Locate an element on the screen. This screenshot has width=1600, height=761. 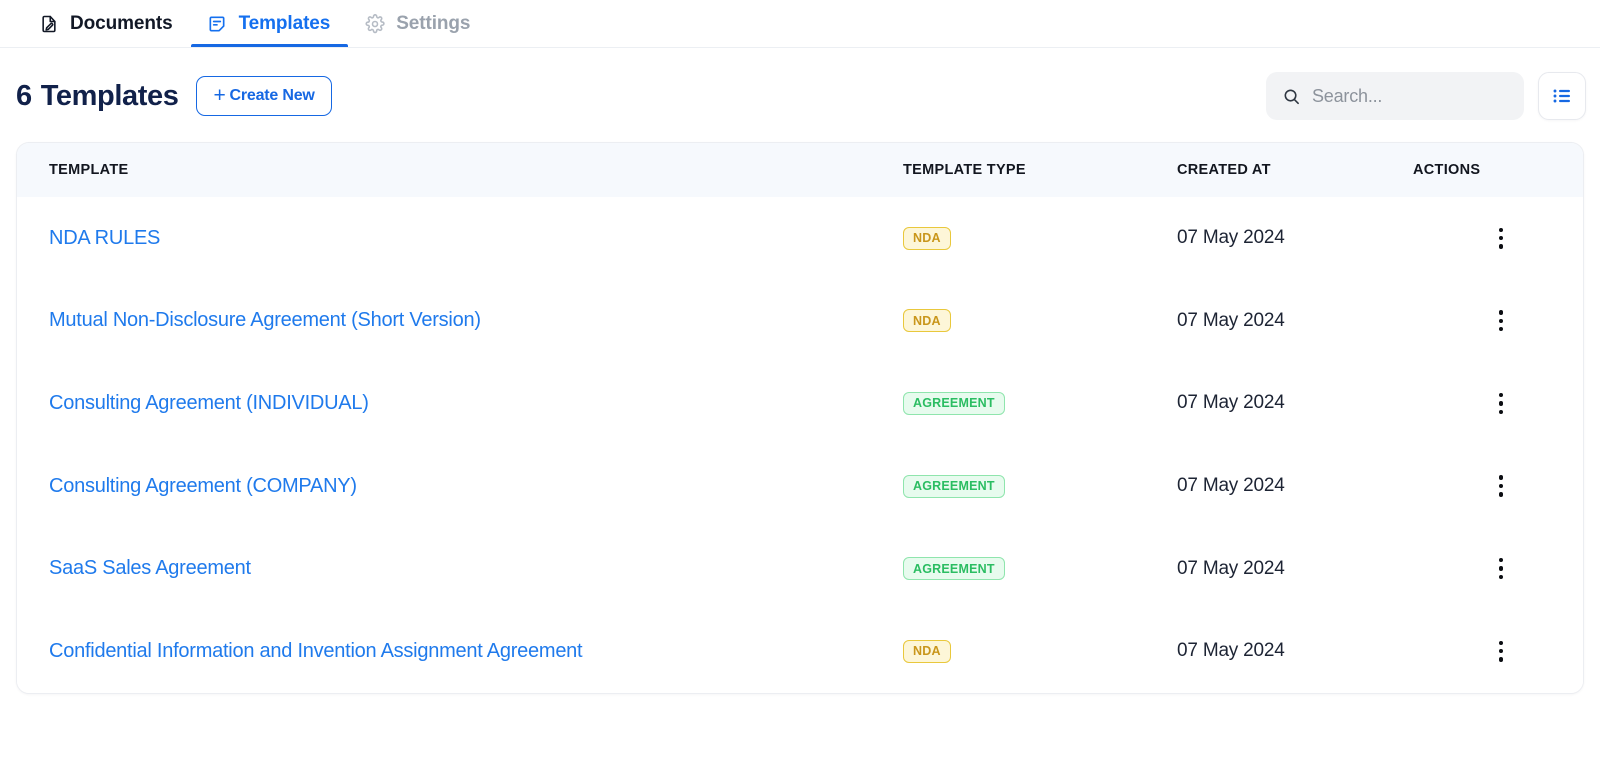
gear-icon is located at coordinates (374, 23).